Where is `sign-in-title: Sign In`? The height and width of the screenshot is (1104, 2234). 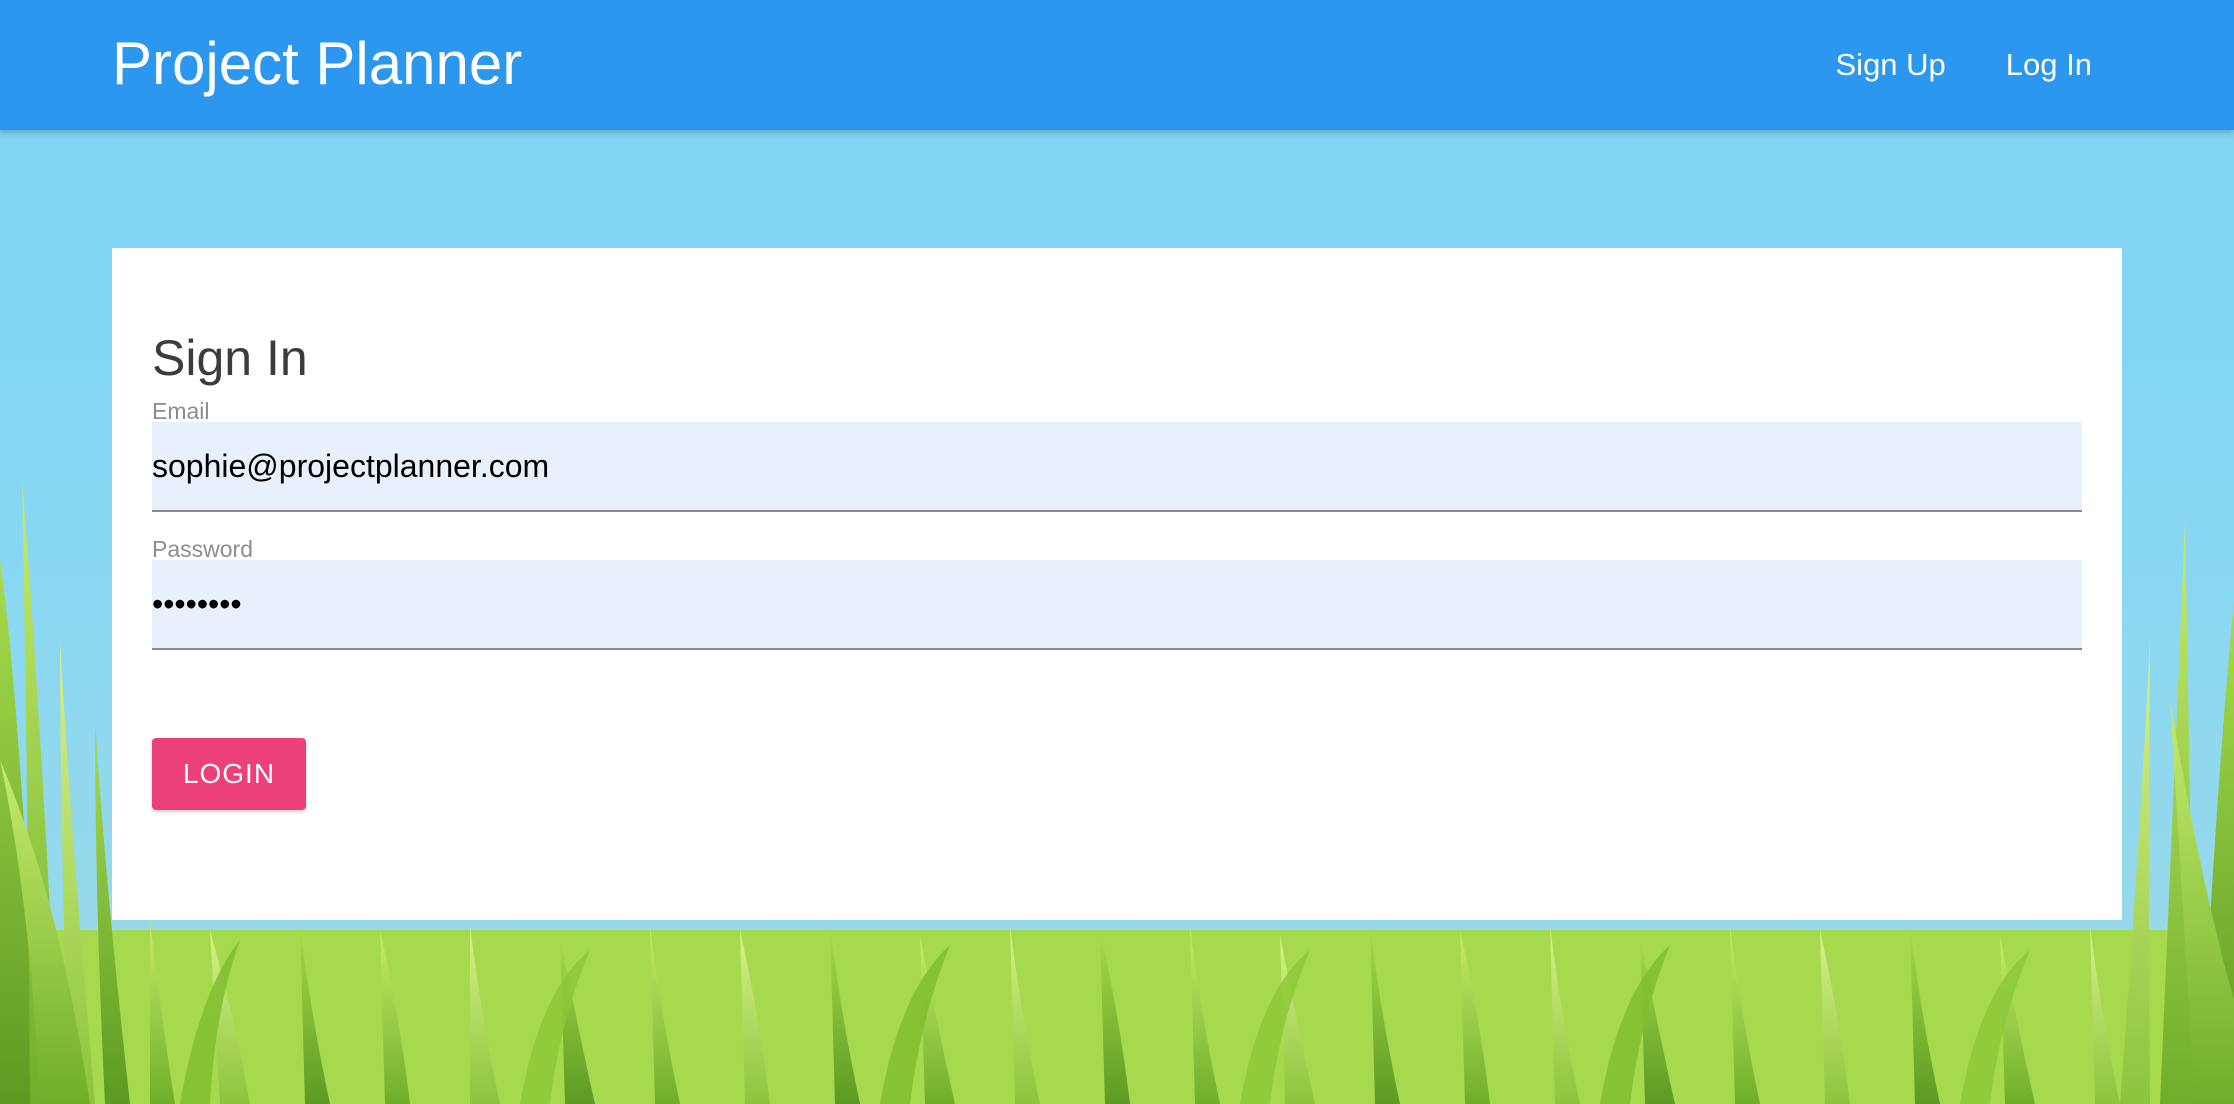
sign-in-title: Sign In is located at coordinates (230, 358).